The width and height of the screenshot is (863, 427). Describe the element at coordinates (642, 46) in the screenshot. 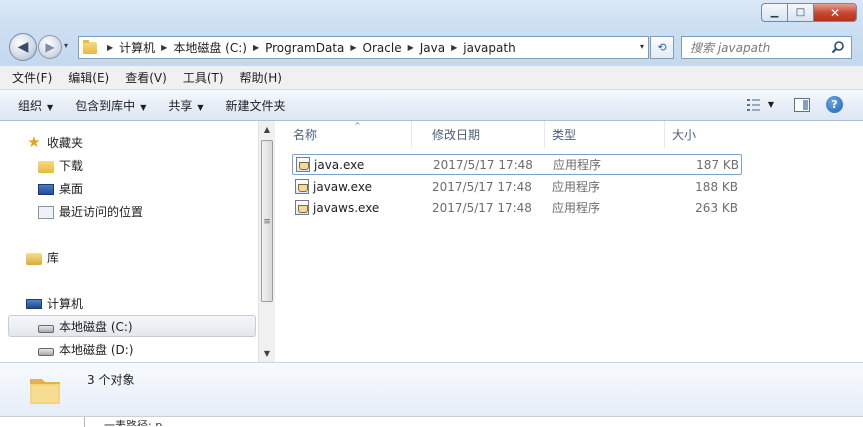

I see `address-dropdown: ▾` at that location.